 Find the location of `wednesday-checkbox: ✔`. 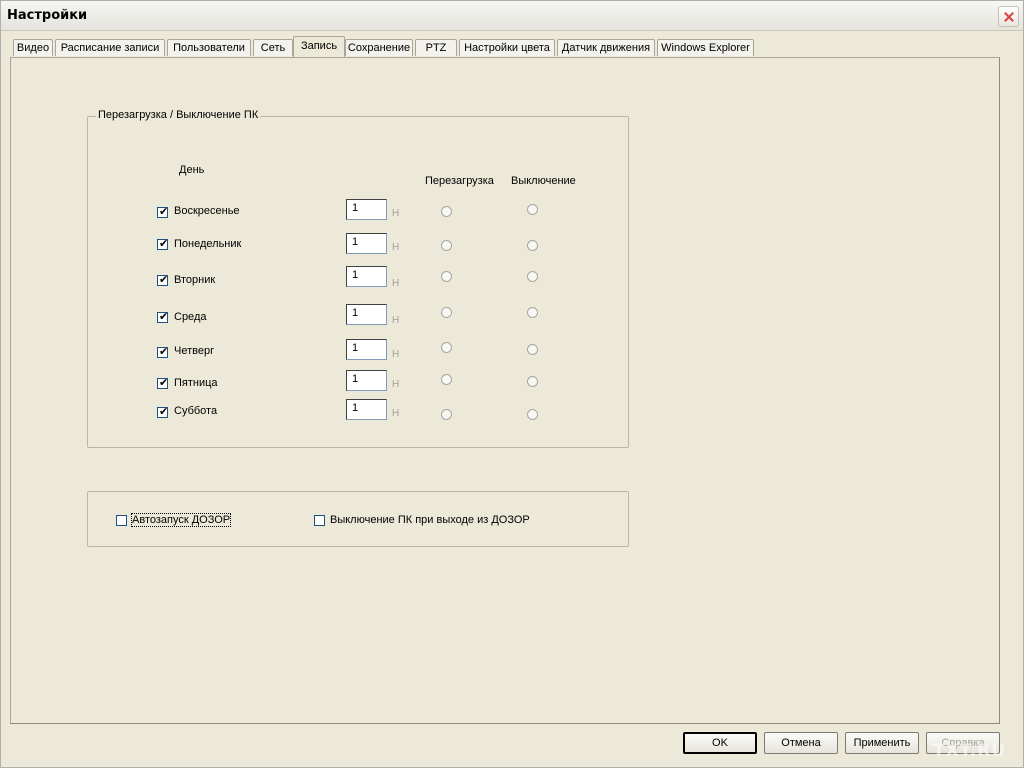

wednesday-checkbox: ✔ is located at coordinates (163, 316).